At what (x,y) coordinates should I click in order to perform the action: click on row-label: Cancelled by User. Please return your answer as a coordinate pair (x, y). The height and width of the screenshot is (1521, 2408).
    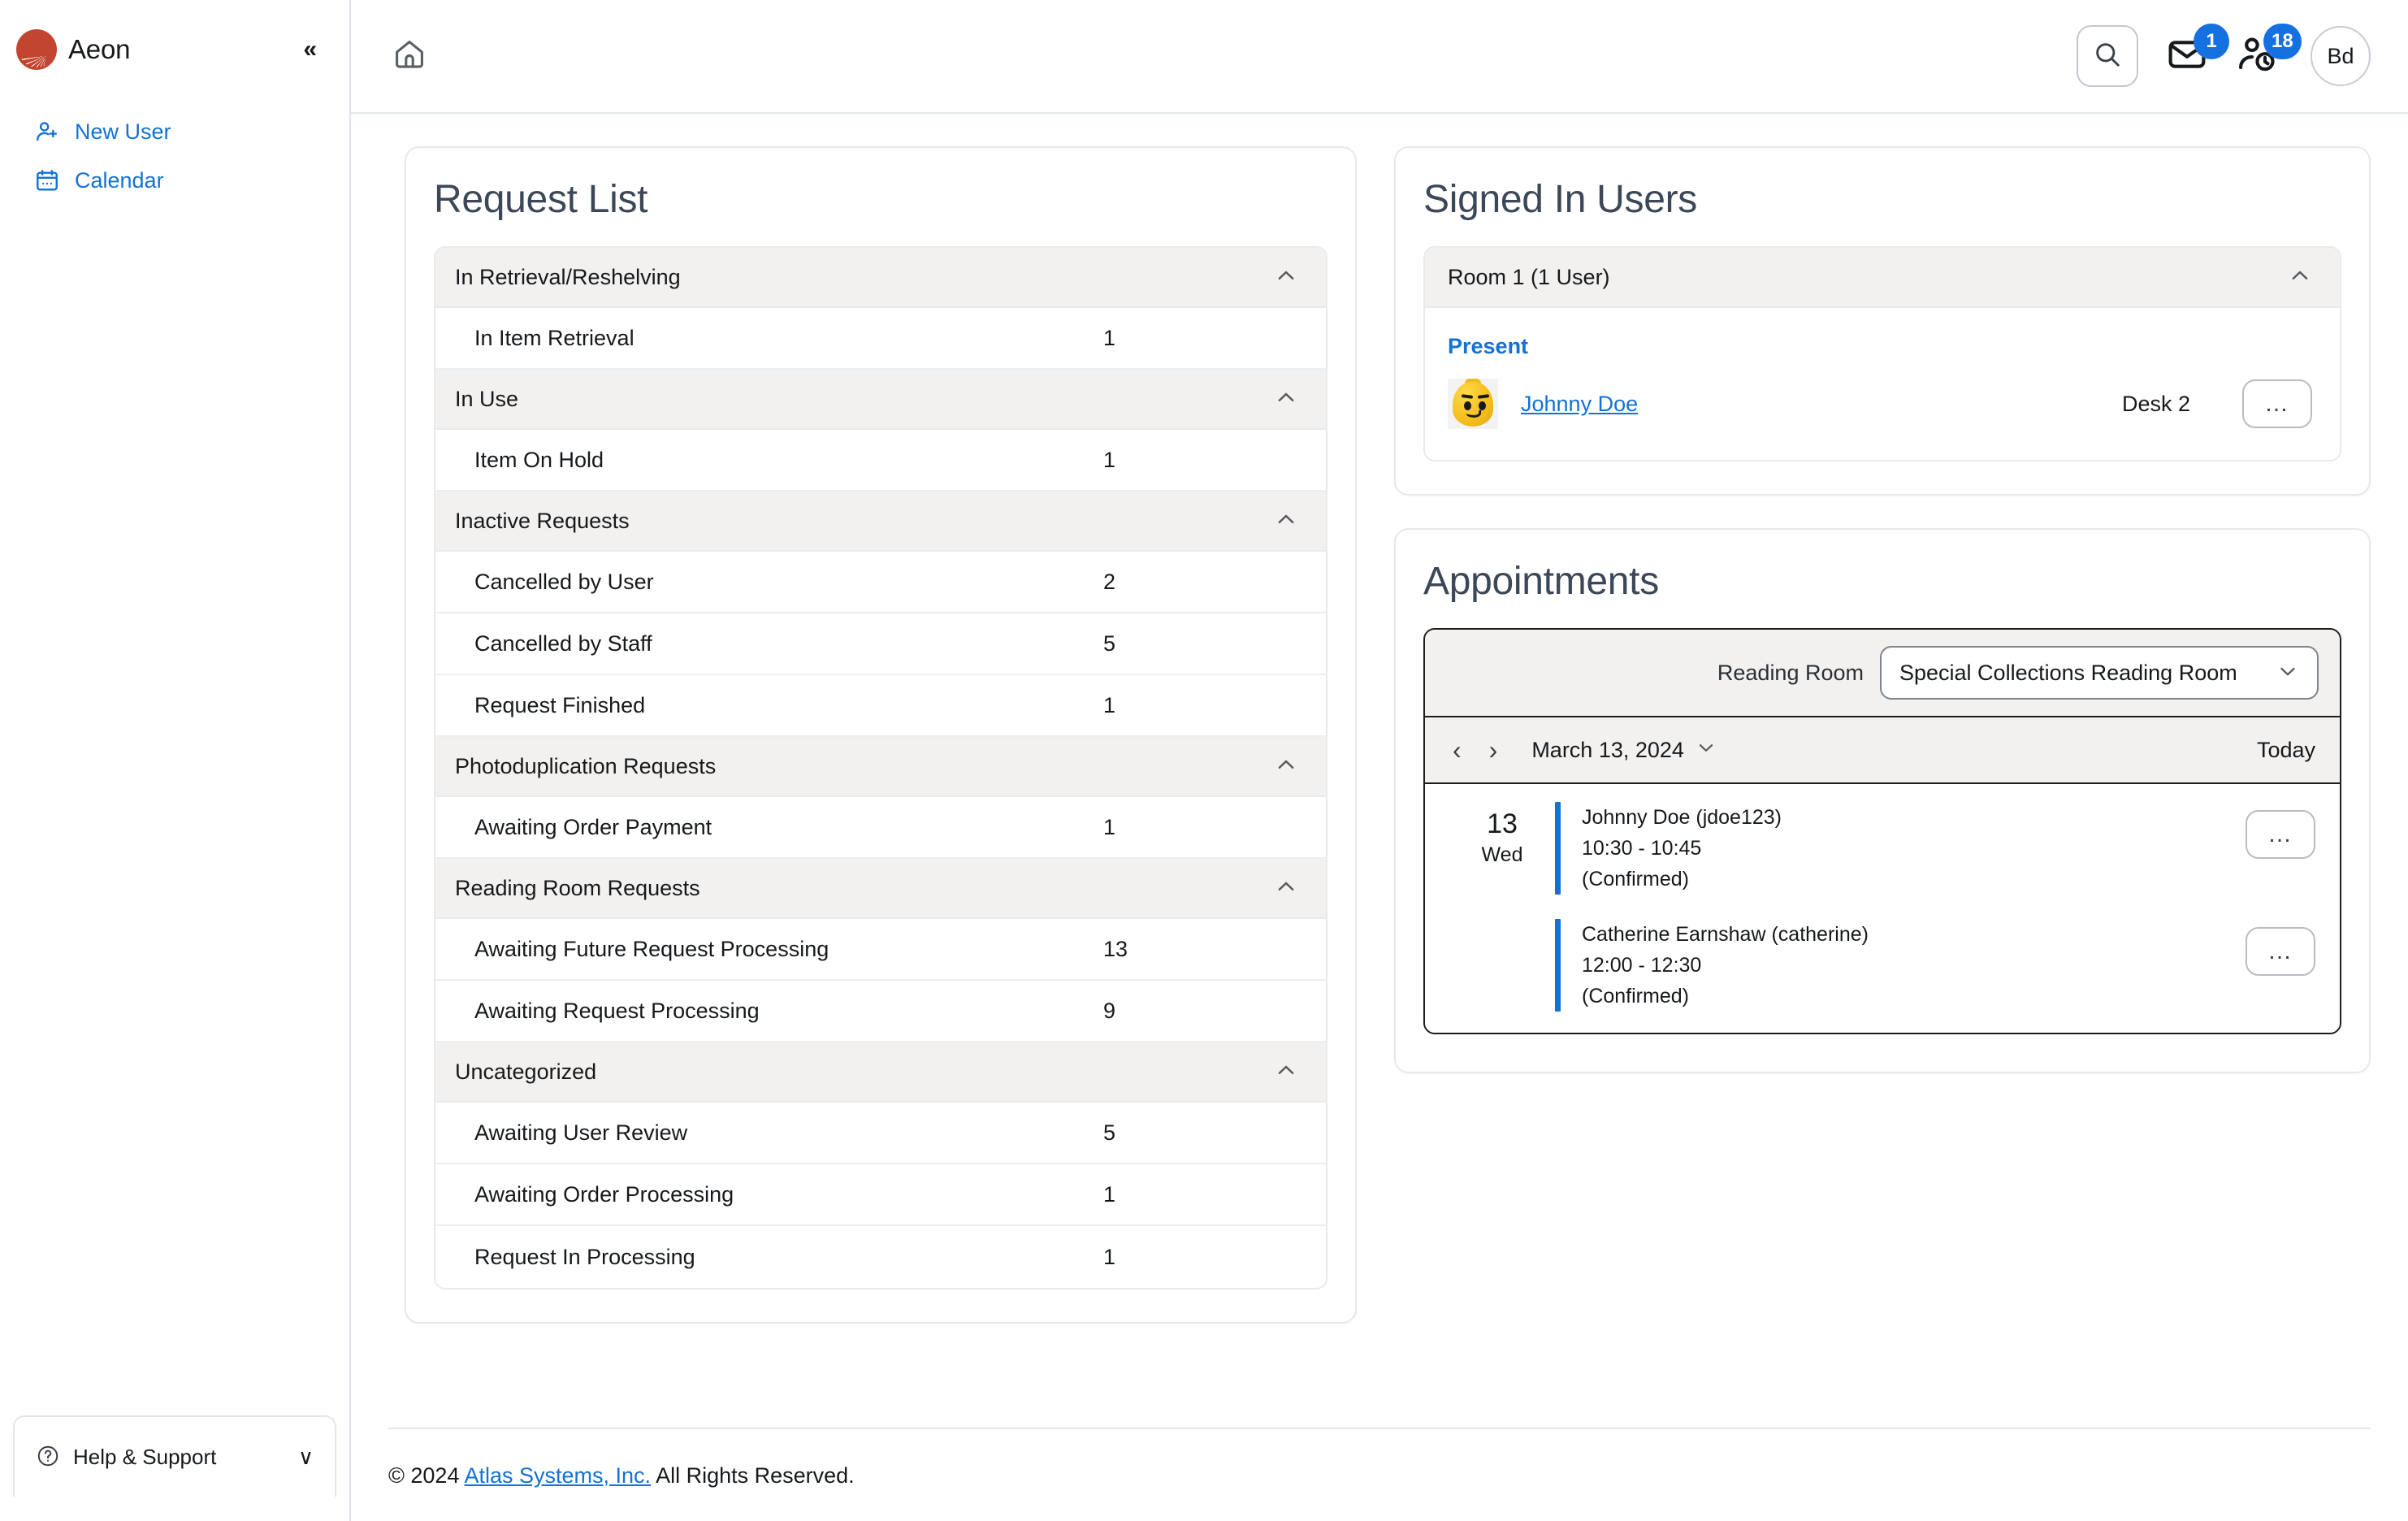
    Looking at the image, I should click on (564, 581).